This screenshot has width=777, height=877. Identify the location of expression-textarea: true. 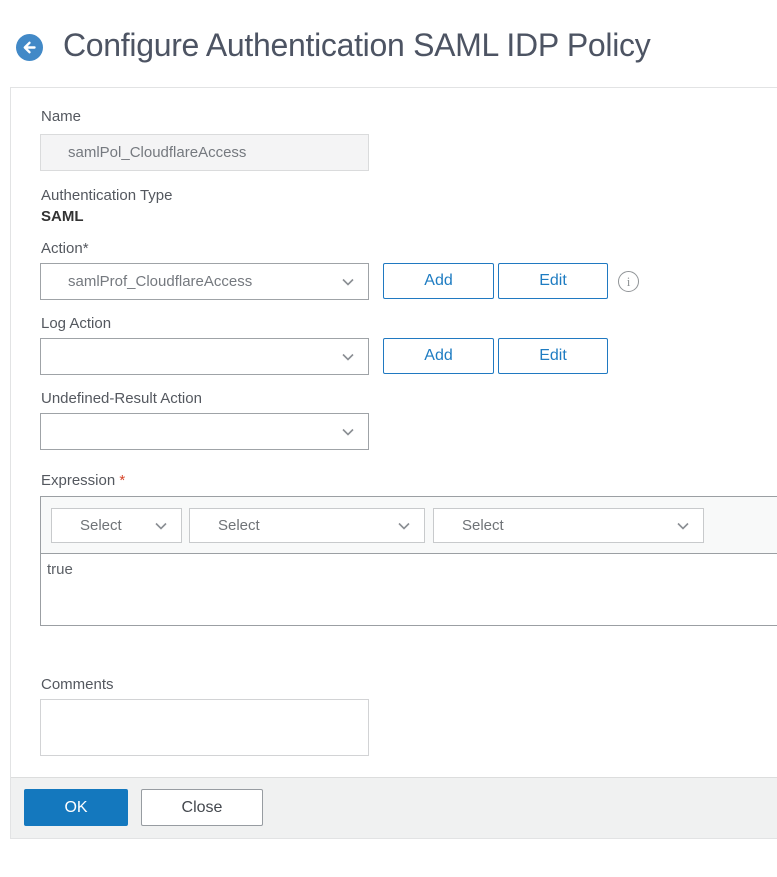
(409, 589).